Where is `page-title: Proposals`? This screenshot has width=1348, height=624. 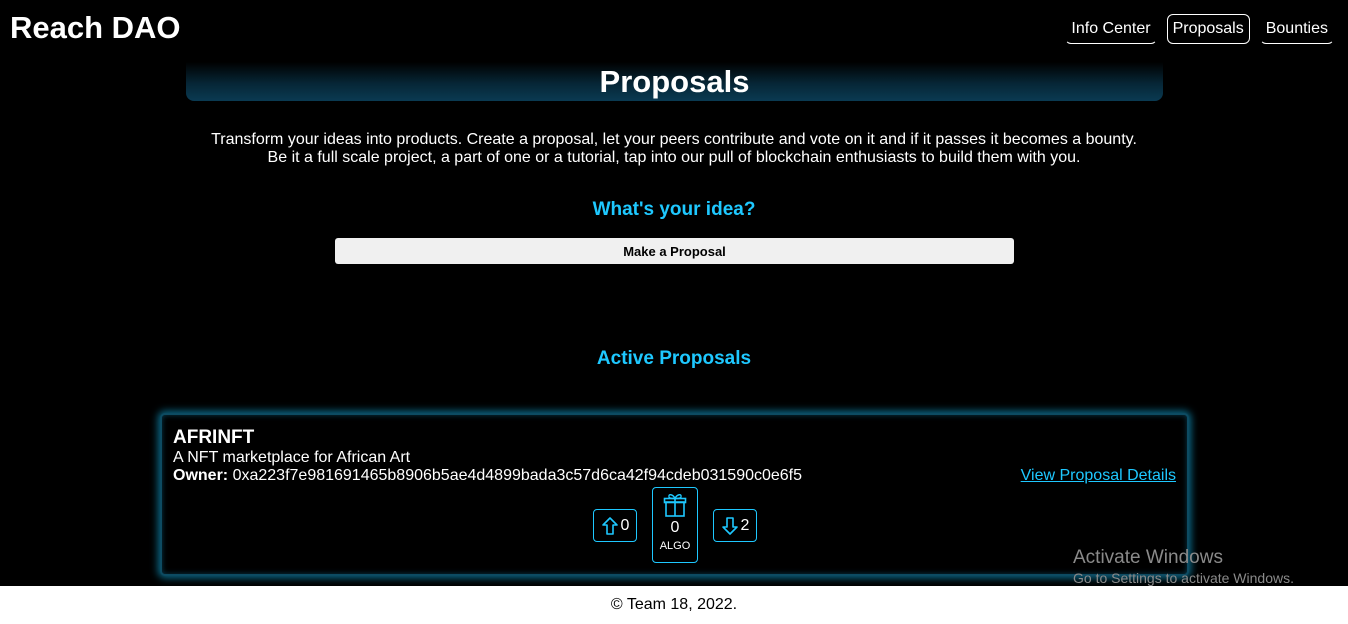
page-title: Proposals is located at coordinates (674, 81).